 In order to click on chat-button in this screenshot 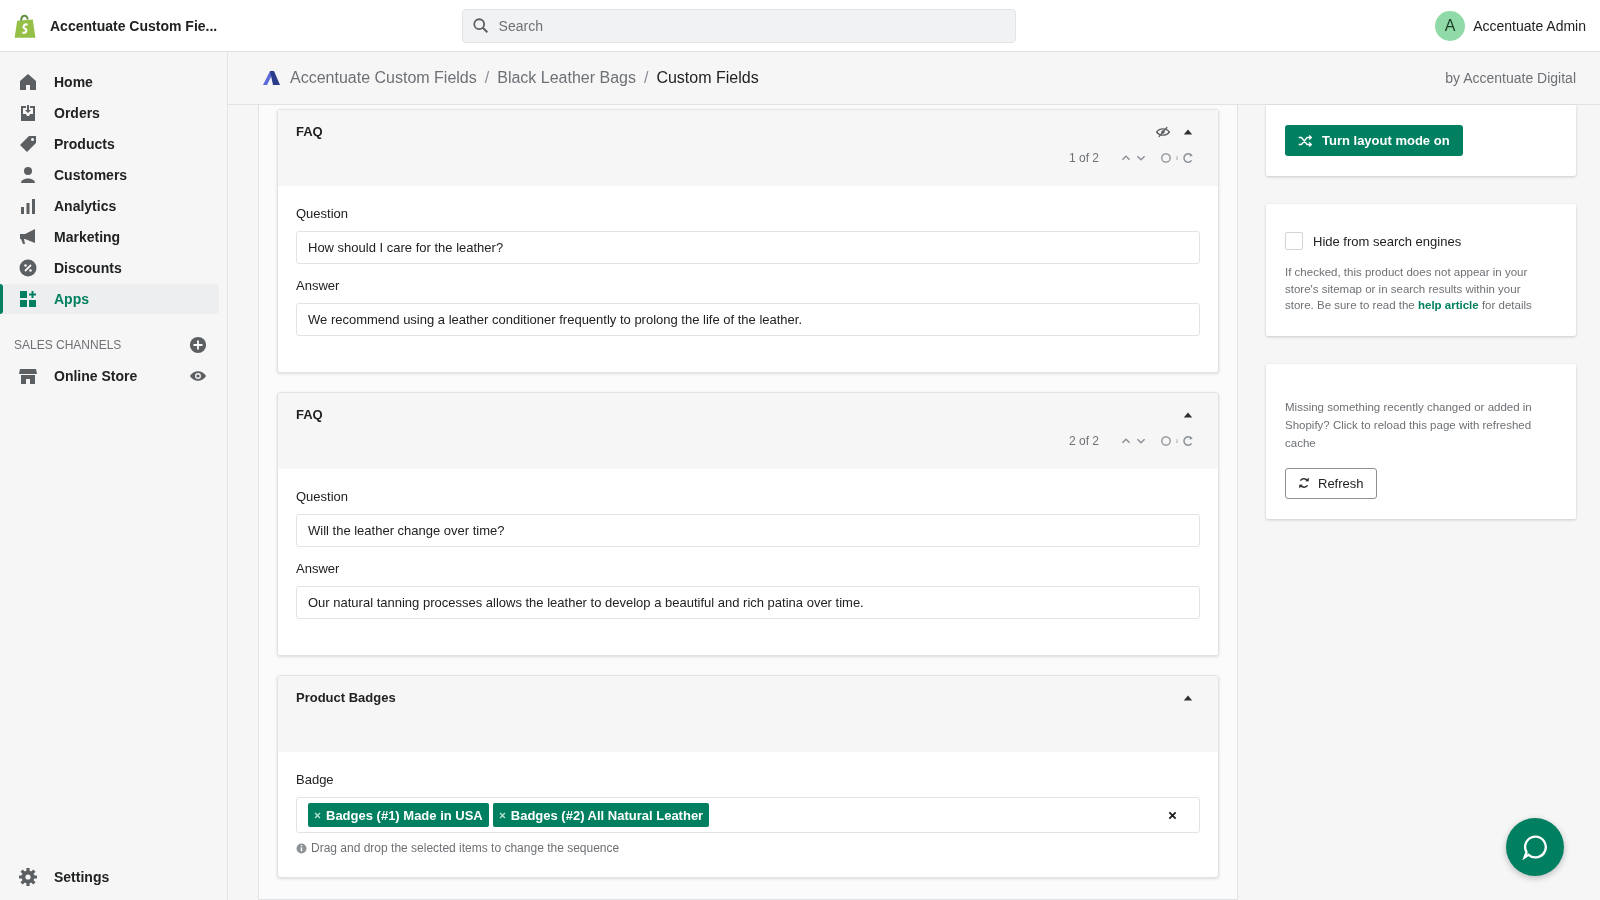, I will do `click(1535, 847)`.